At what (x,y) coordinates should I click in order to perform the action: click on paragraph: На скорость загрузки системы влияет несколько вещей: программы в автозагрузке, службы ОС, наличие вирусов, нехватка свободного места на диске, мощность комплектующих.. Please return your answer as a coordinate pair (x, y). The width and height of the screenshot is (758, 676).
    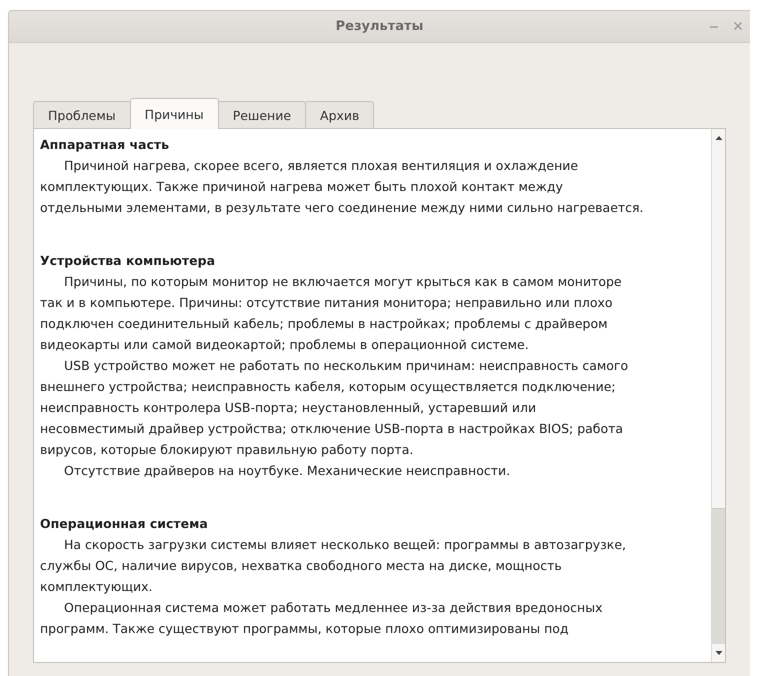
    Looking at the image, I should click on (333, 566).